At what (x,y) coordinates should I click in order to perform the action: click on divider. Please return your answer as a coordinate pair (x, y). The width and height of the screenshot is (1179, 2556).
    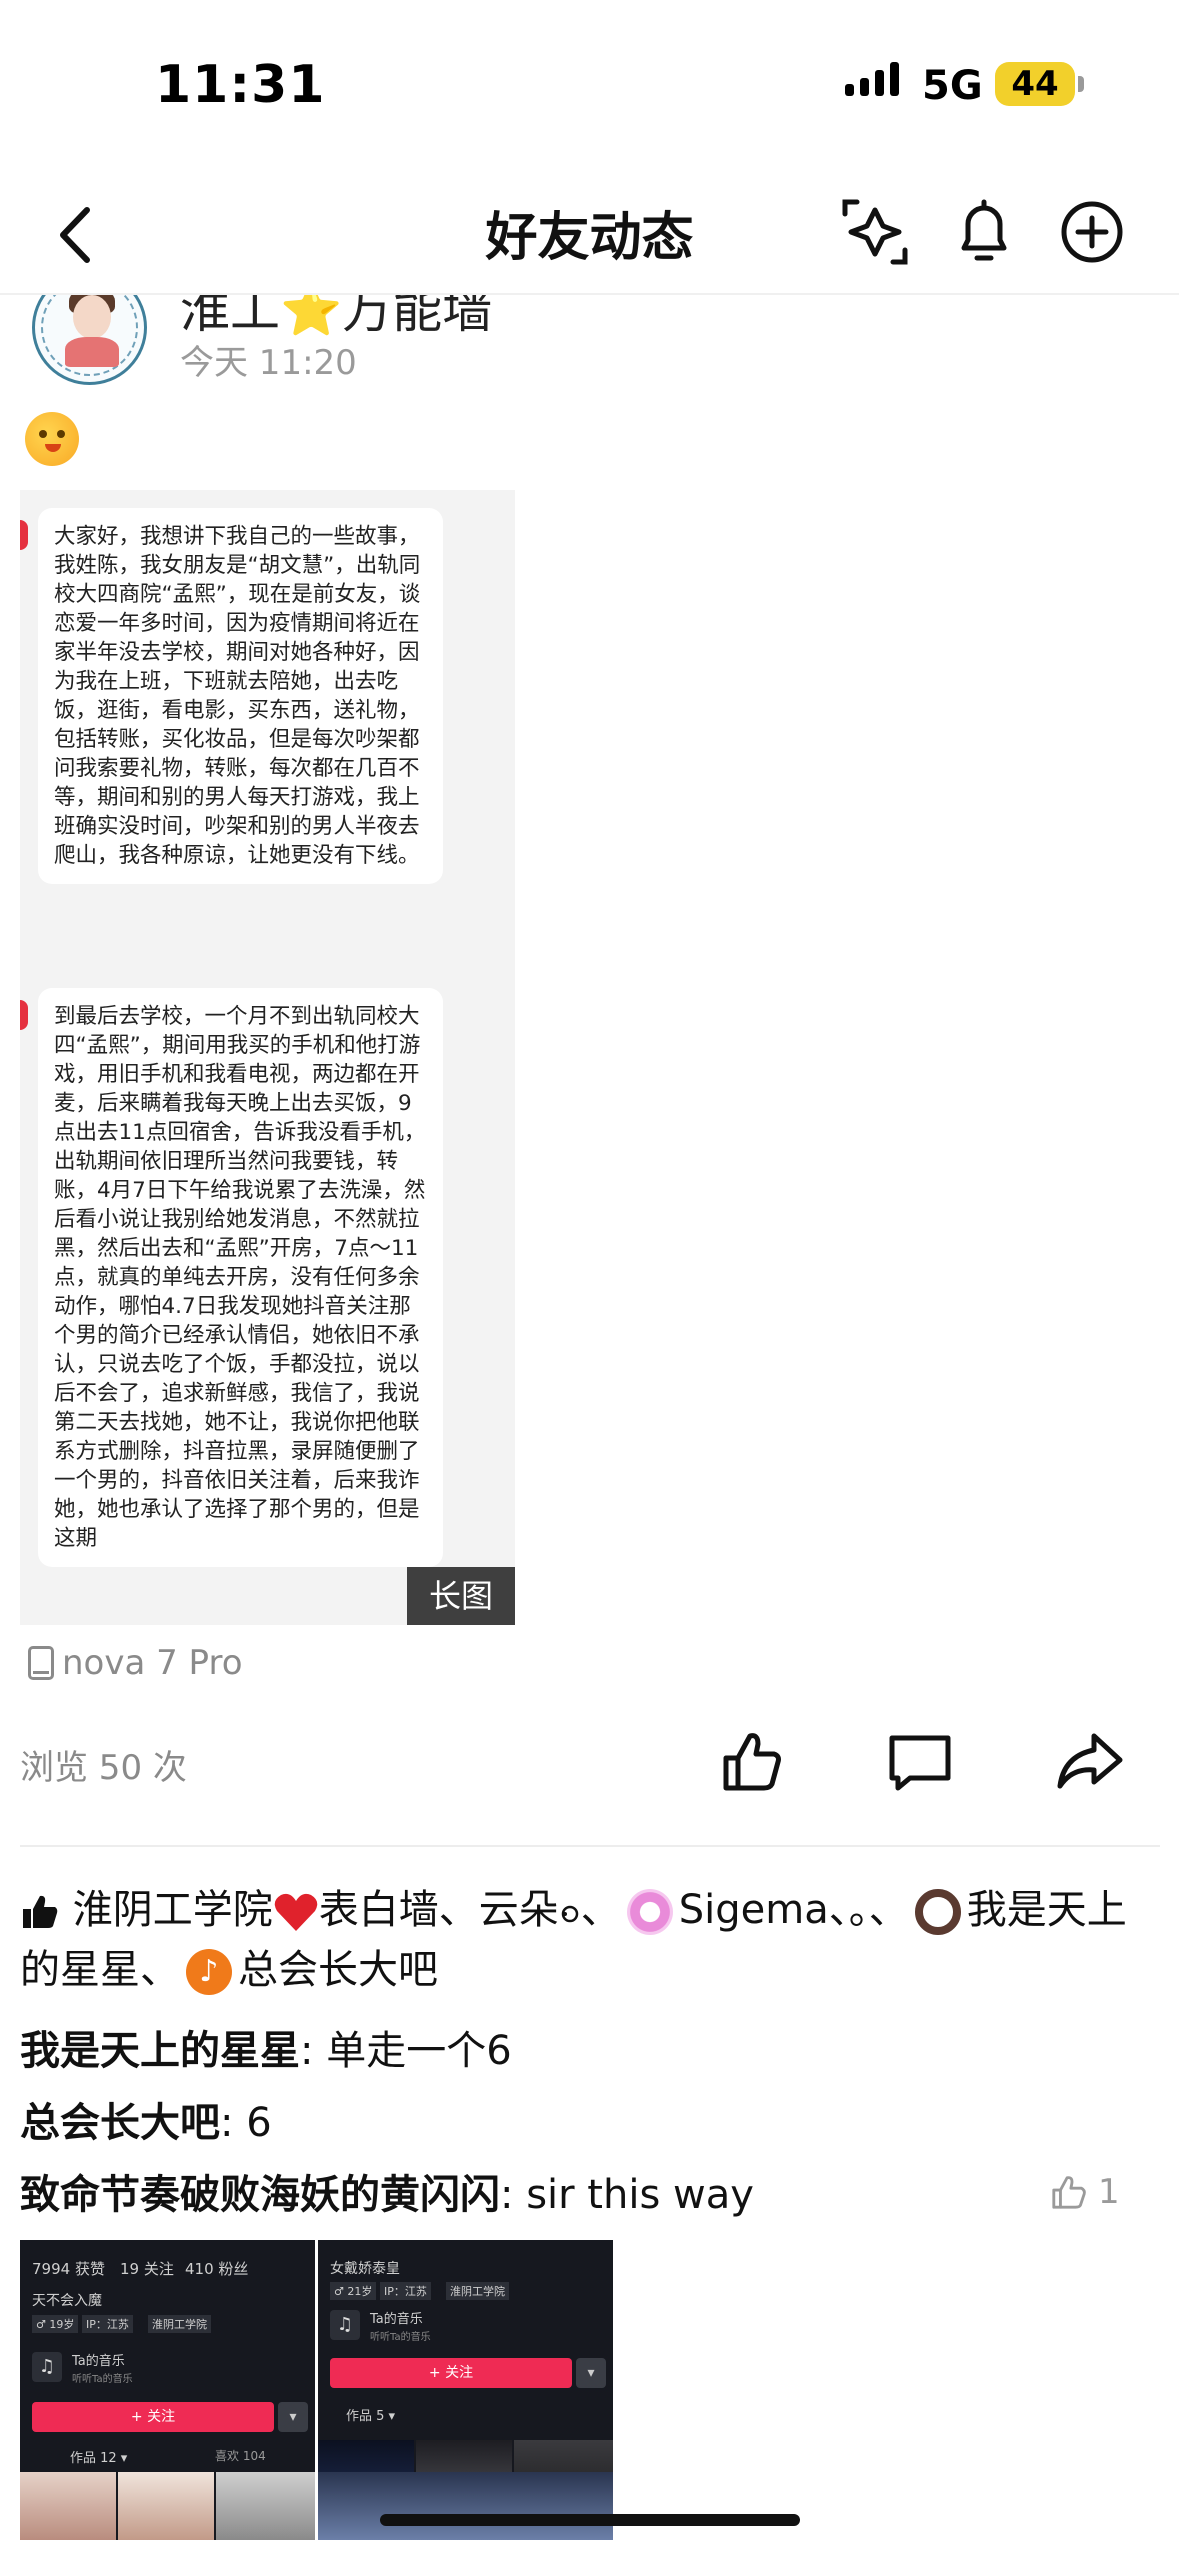
    Looking at the image, I should click on (590, 1846).